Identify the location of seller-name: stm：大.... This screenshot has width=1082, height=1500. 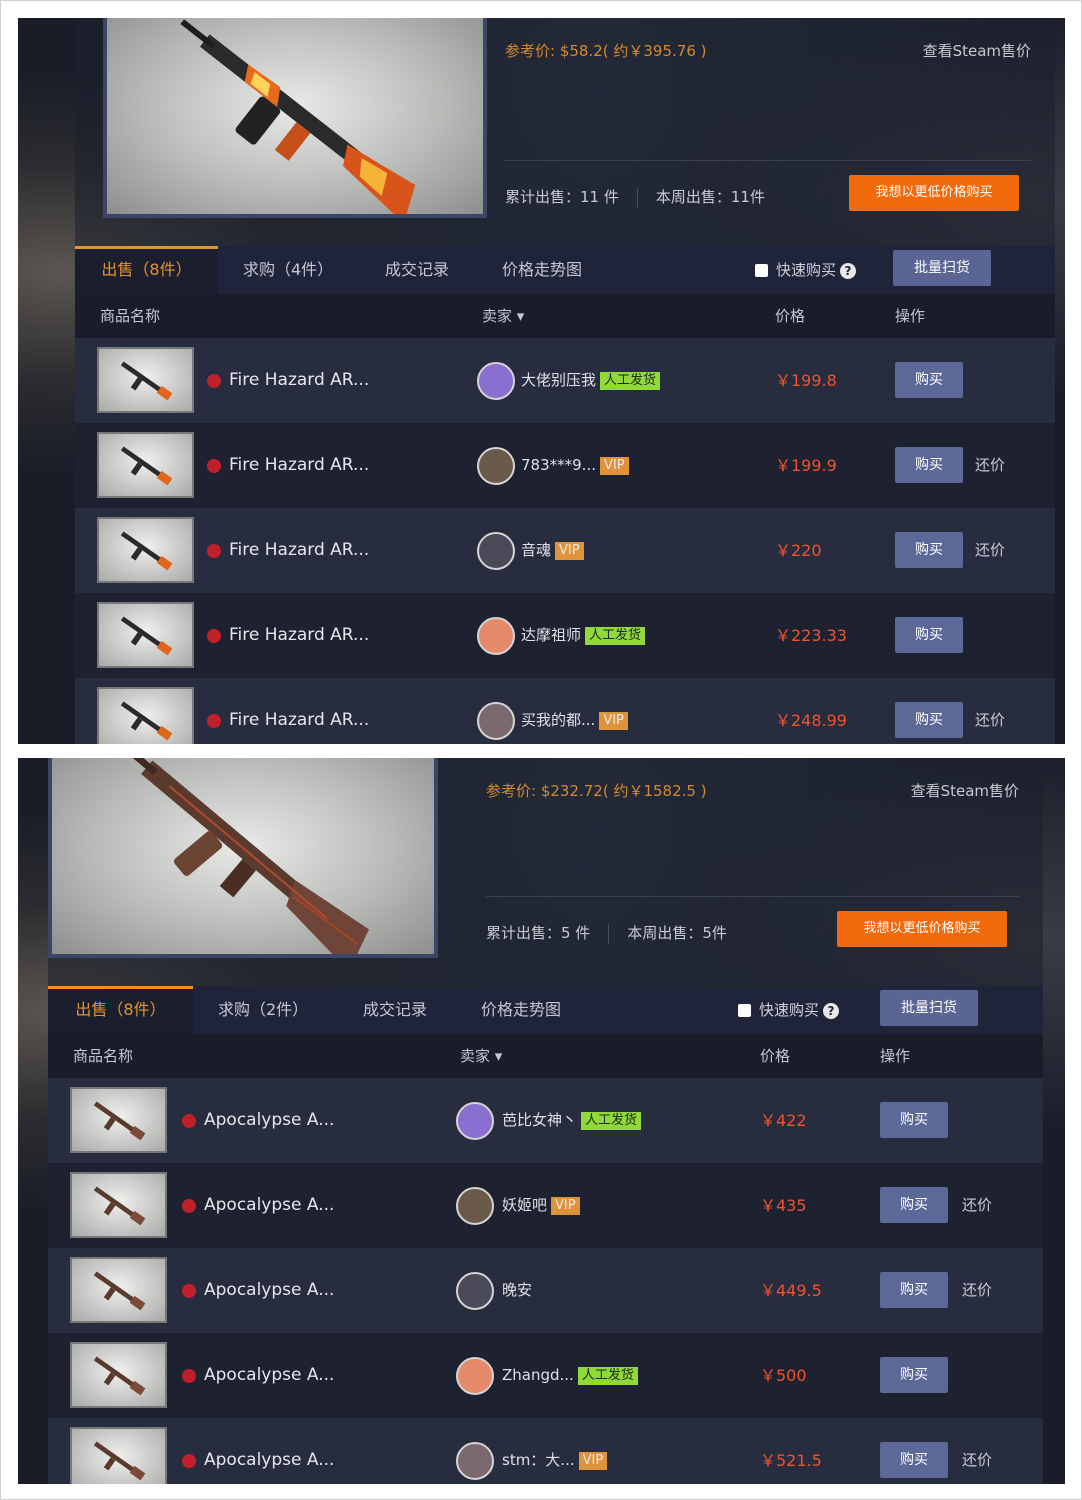
(538, 1460).